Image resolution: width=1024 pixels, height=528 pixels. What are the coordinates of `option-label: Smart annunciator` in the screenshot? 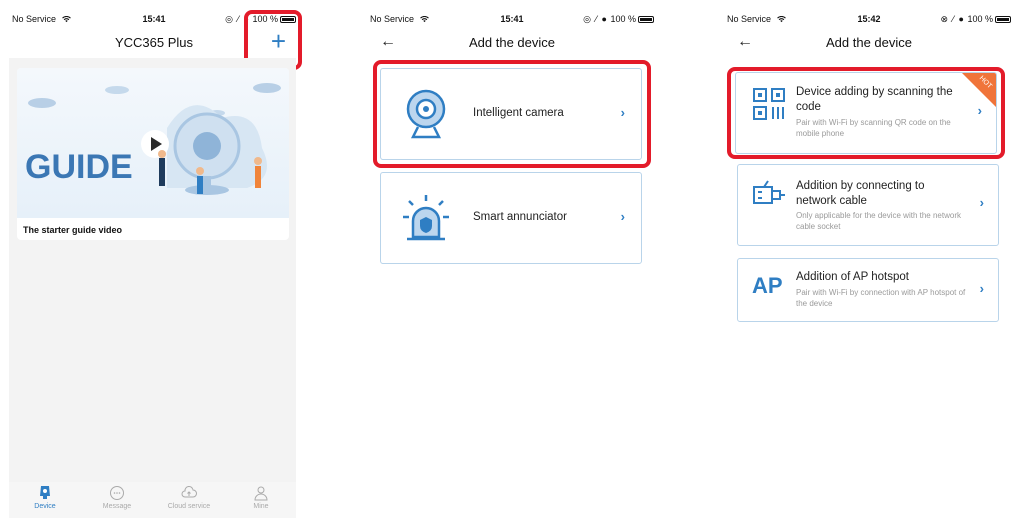 It's located at (520, 217).